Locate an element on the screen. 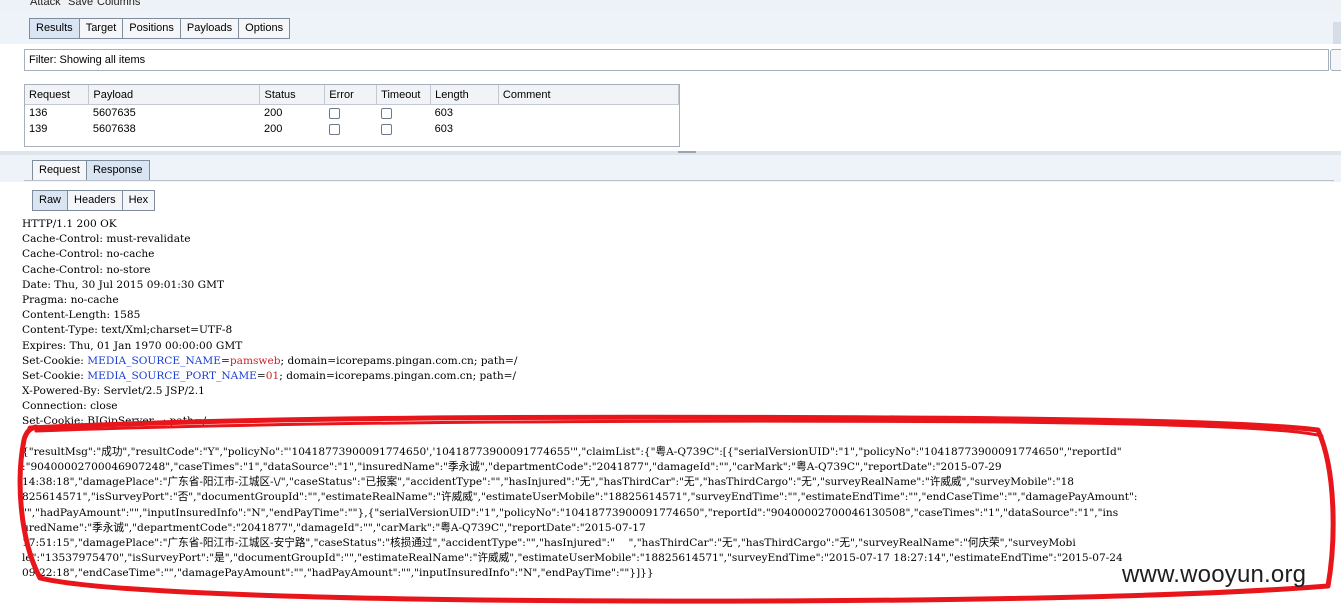 Image resolution: width=1341 pixels, height=604 pixels. cell-payload: 5607638 is located at coordinates (114, 129).